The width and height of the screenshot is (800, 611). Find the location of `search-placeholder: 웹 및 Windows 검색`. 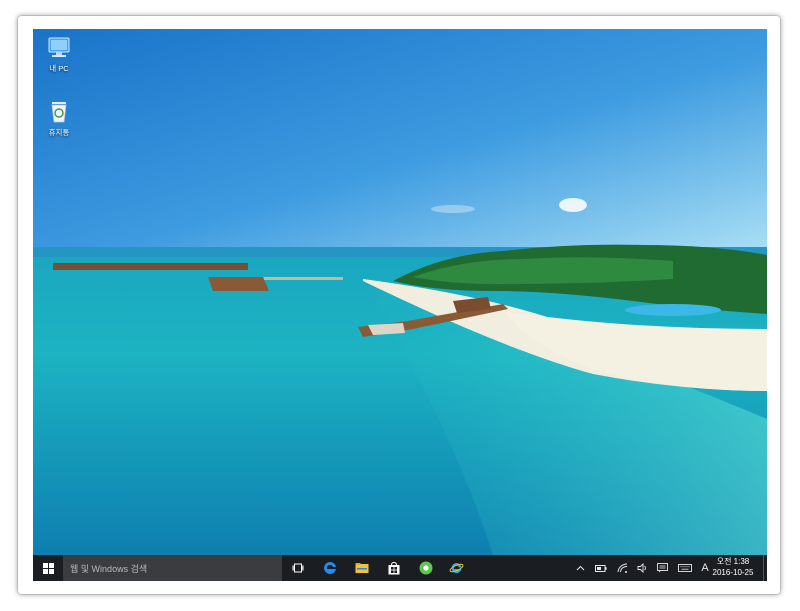

search-placeholder: 웹 및 Windows 검색 is located at coordinates (109, 568).